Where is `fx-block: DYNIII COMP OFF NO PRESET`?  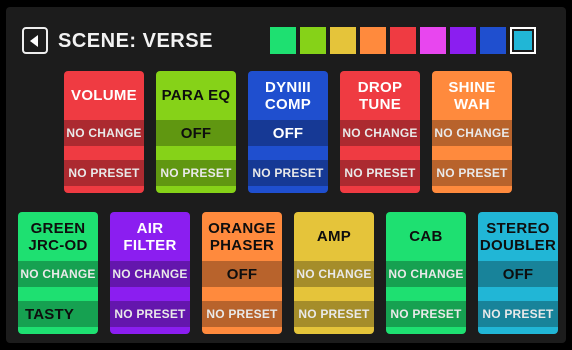
fx-block: DYNIII COMP OFF NO PRESET is located at coordinates (288, 132).